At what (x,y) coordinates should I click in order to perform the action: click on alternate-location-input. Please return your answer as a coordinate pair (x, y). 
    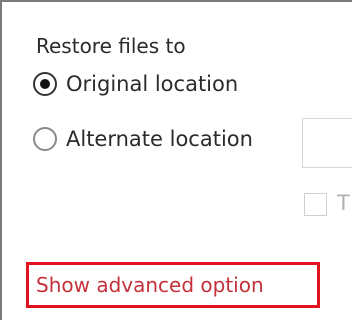
    Looking at the image, I should click on (327, 143).